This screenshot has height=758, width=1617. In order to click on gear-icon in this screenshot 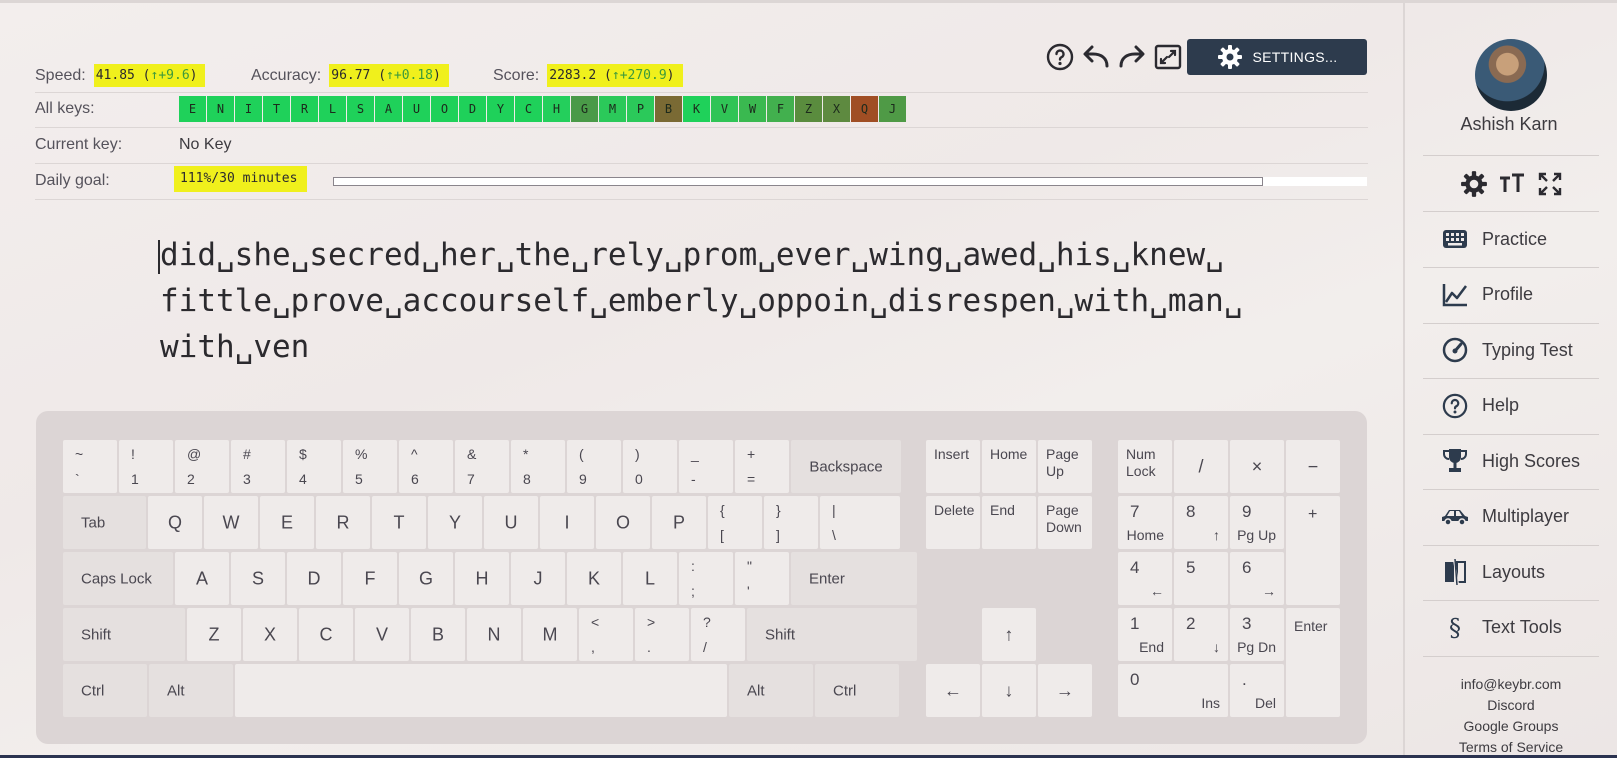, I will do `click(1474, 184)`.